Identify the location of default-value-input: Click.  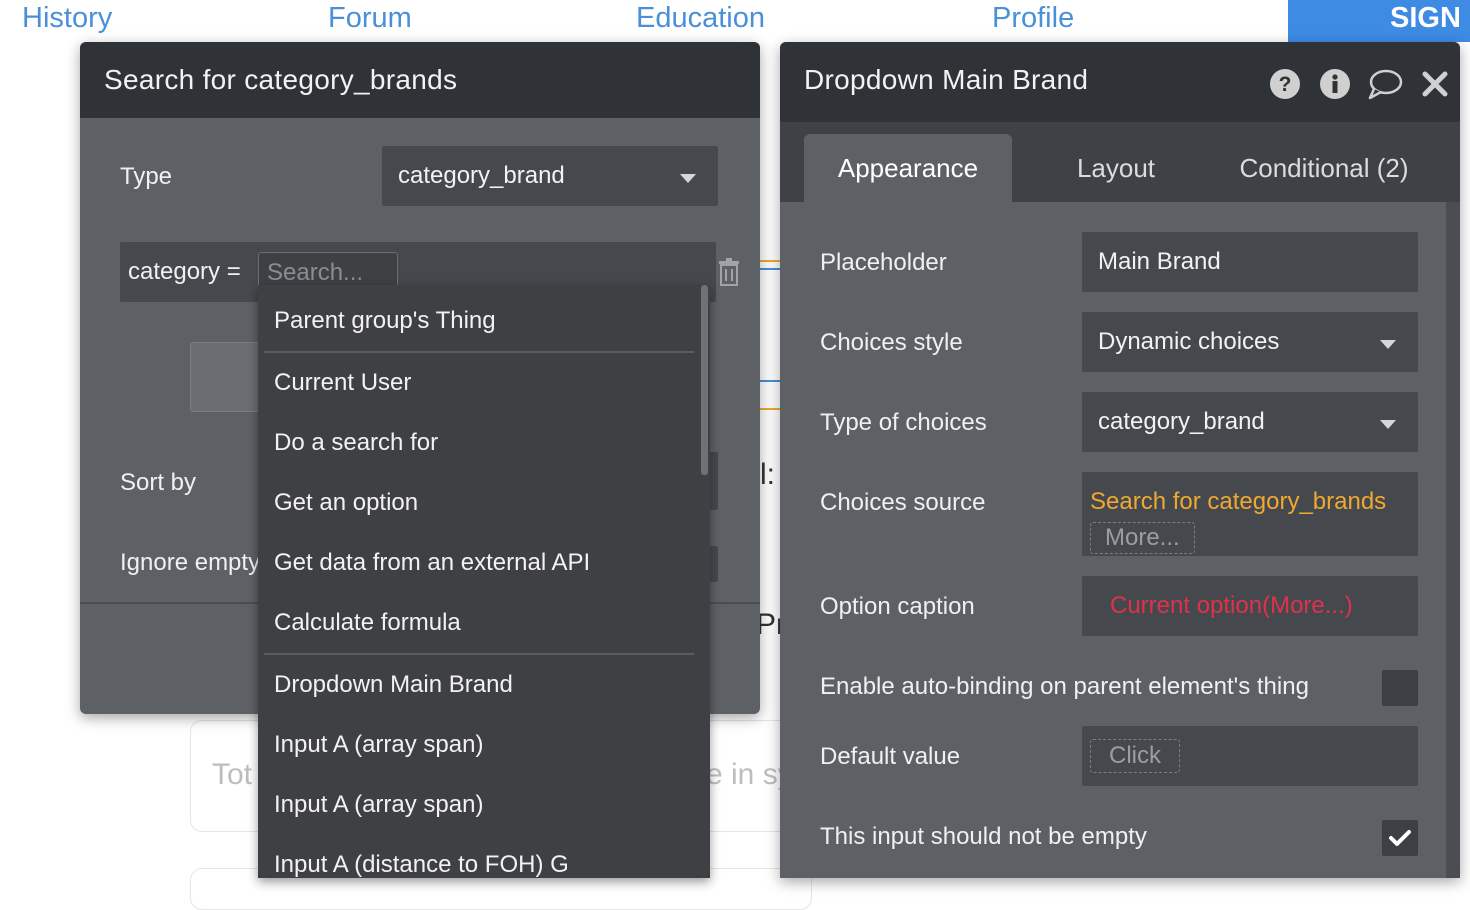
(1250, 756).